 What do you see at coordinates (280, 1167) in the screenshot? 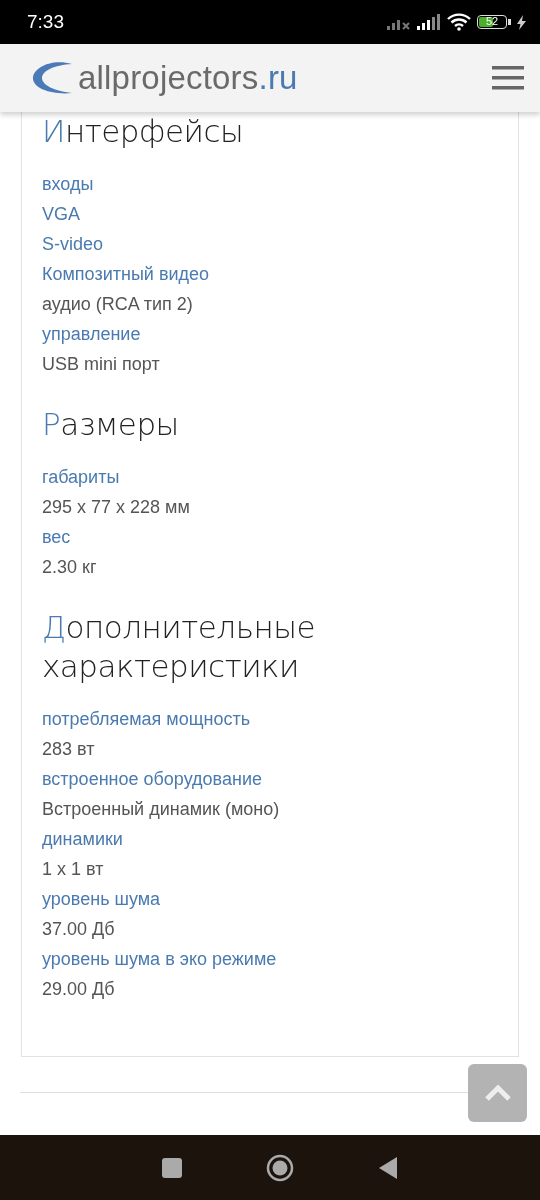
I see `home-icon` at bounding box center [280, 1167].